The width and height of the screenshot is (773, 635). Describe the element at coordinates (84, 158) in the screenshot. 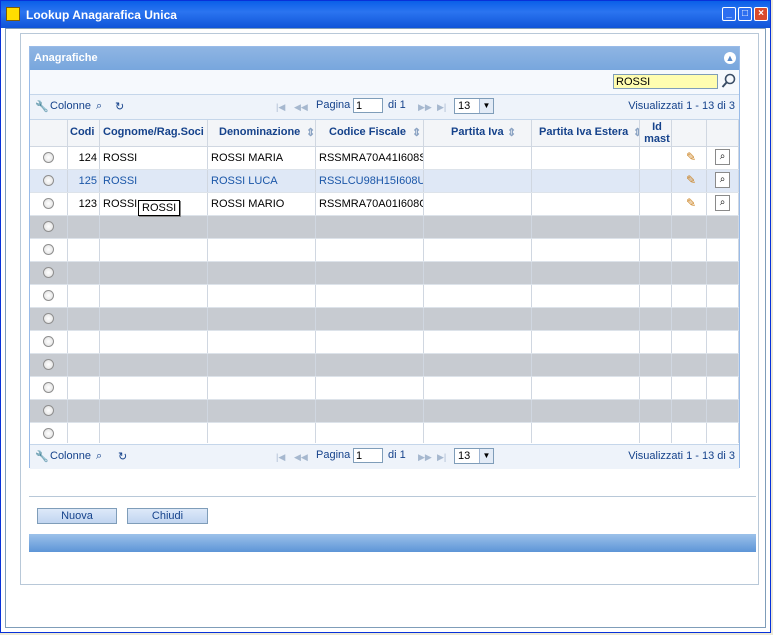

I see `cell-codice: 124` at that location.